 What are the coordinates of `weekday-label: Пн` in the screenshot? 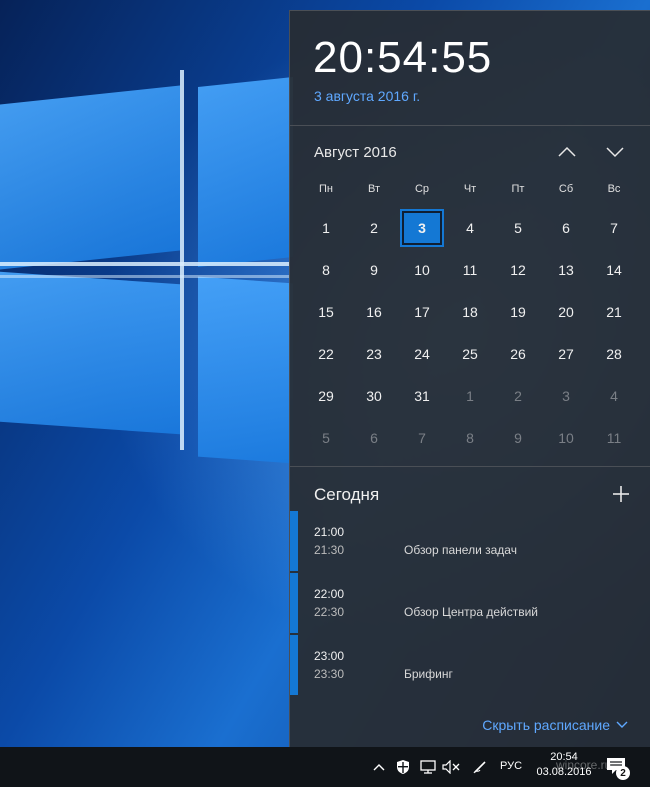 It's located at (326, 189).